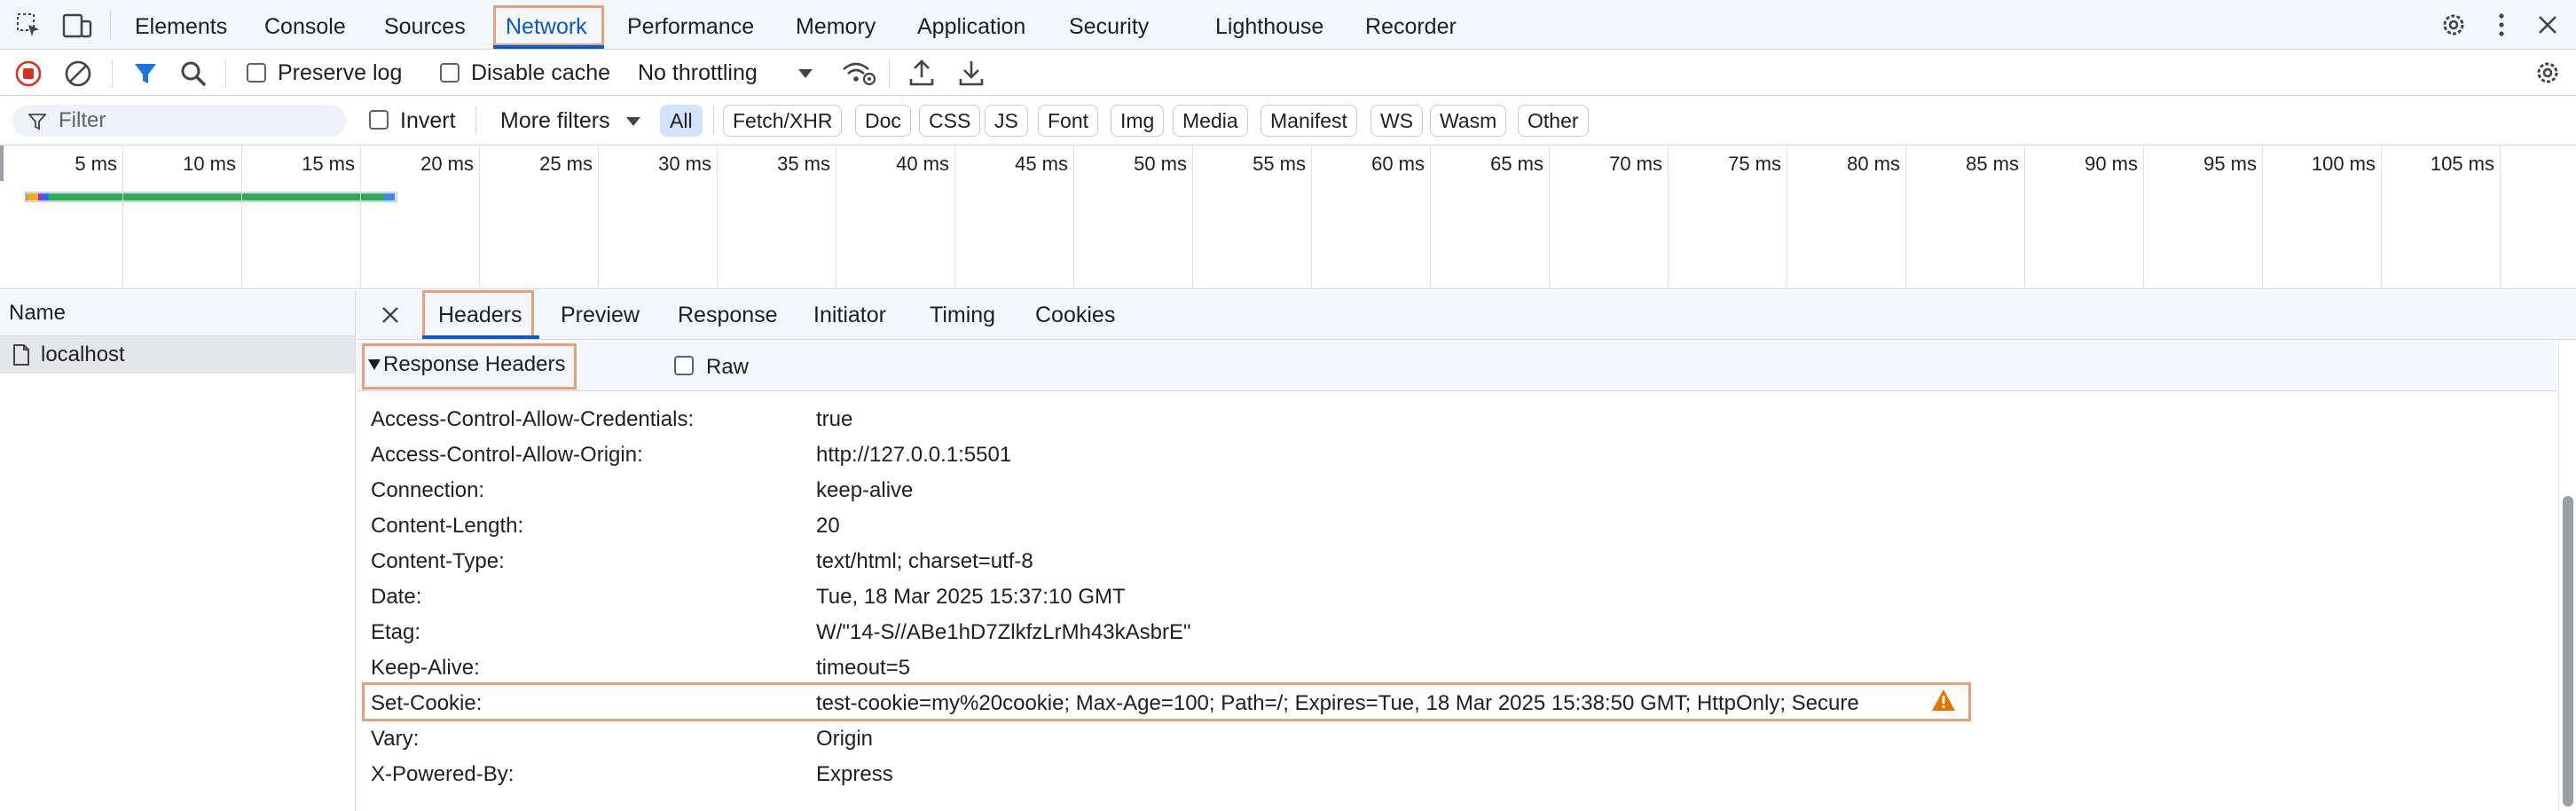  I want to click on tab-timing: Timing, so click(962, 315).